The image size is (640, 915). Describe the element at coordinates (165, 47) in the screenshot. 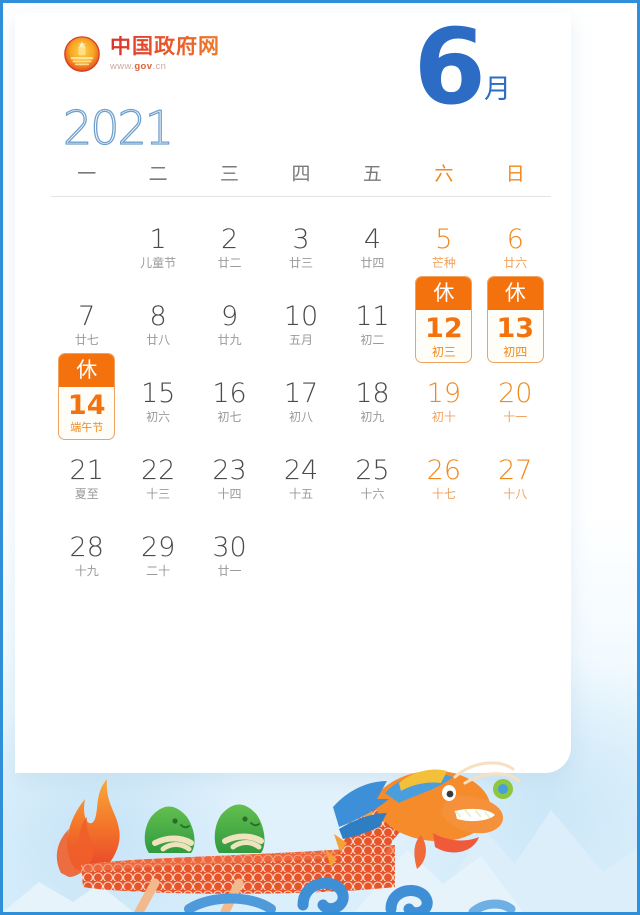

I see `brand-name: 中国政府网` at that location.